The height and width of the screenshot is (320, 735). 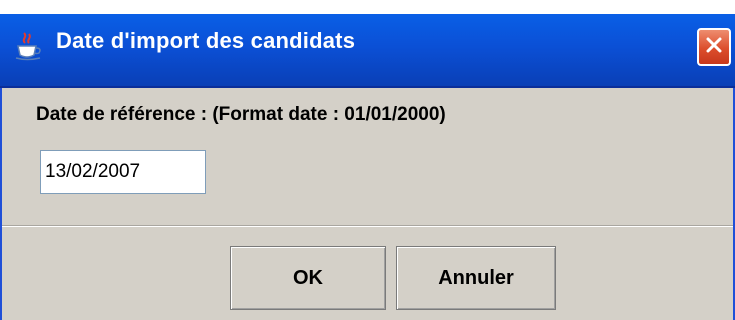 I want to click on window-title: Date d'import des candidats, so click(x=206, y=40).